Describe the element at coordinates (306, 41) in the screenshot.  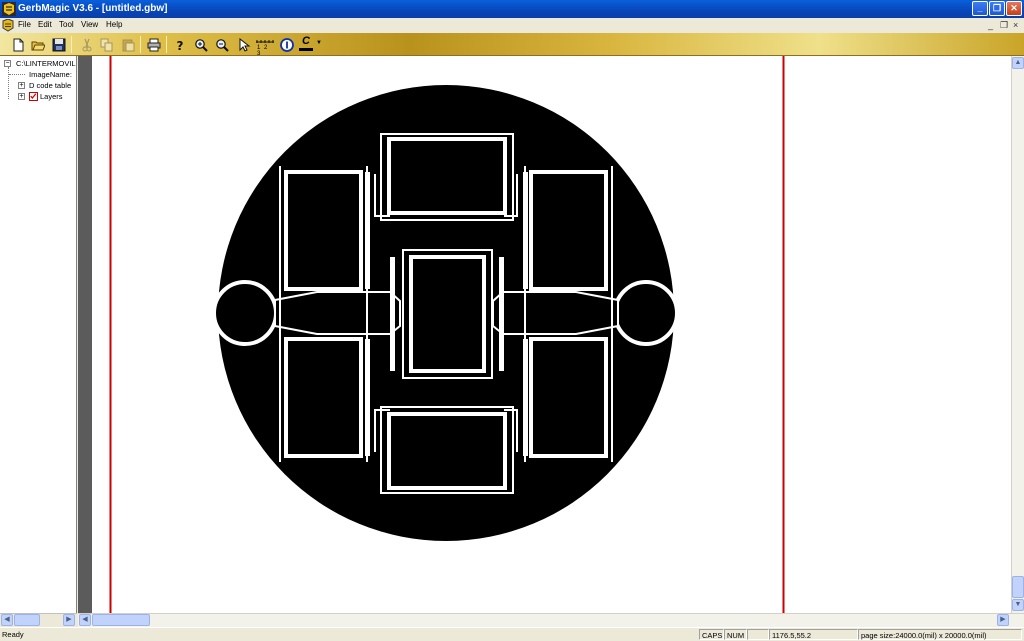
I see `color-label: C` at that location.